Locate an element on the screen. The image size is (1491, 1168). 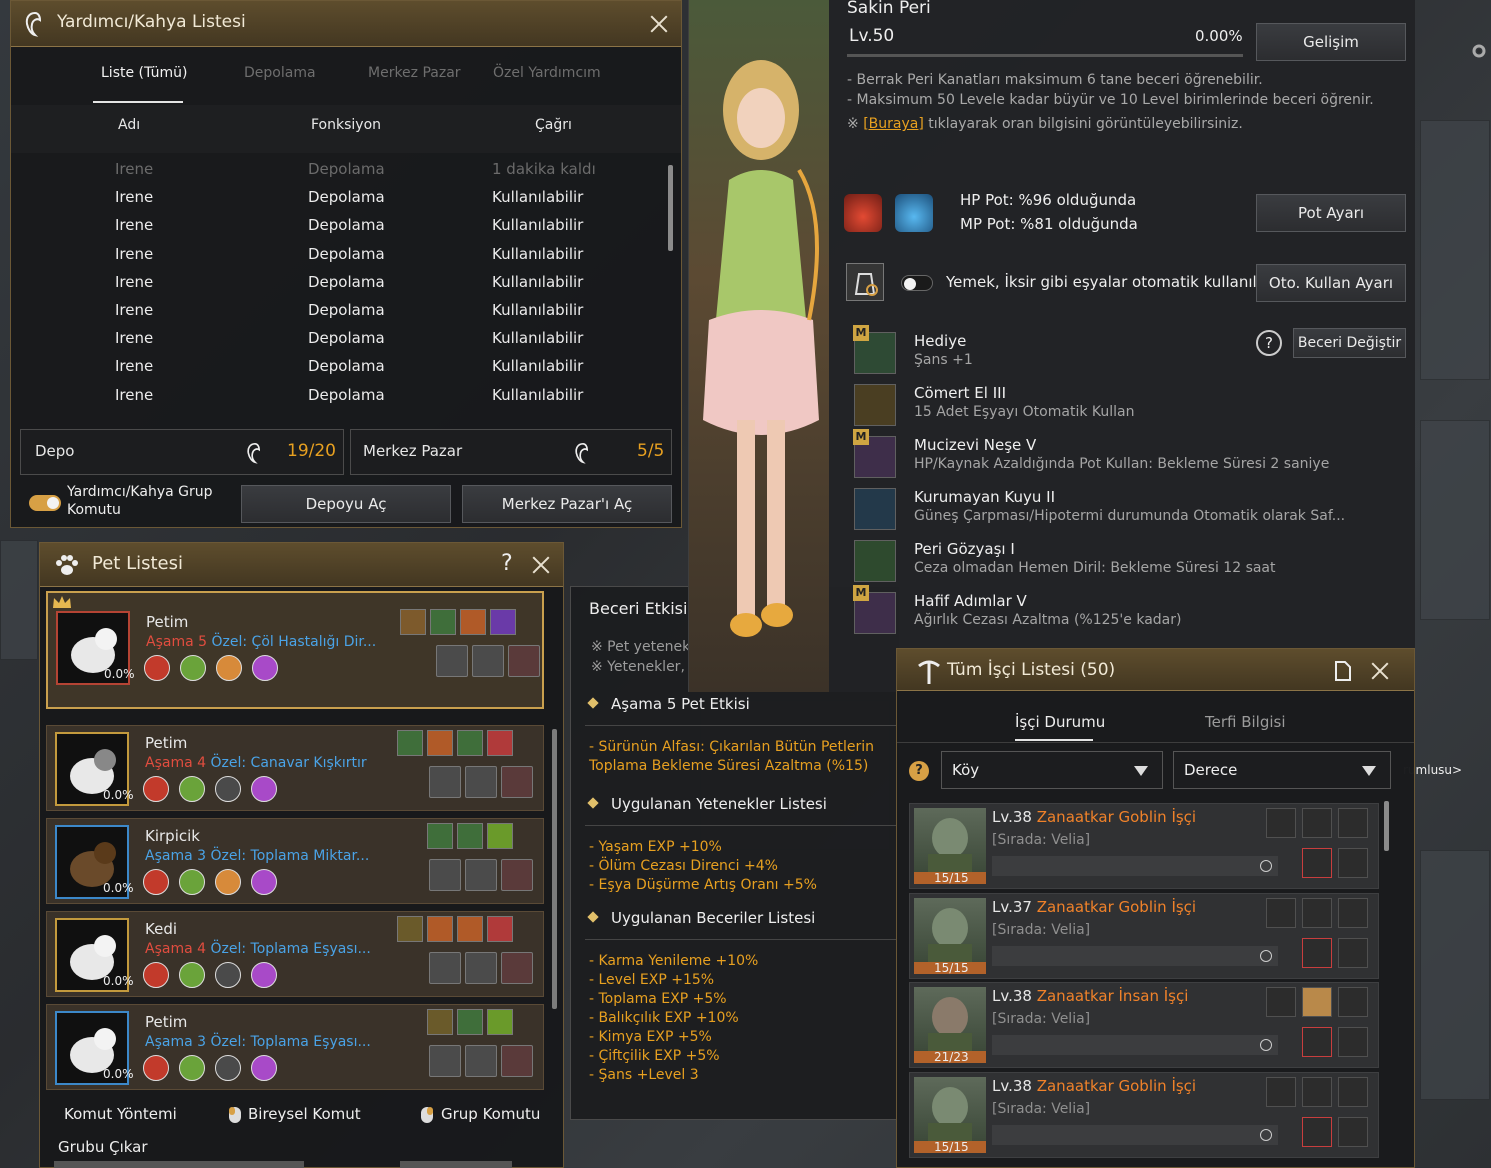
settings-gear-icon is located at coordinates (1479, 51).